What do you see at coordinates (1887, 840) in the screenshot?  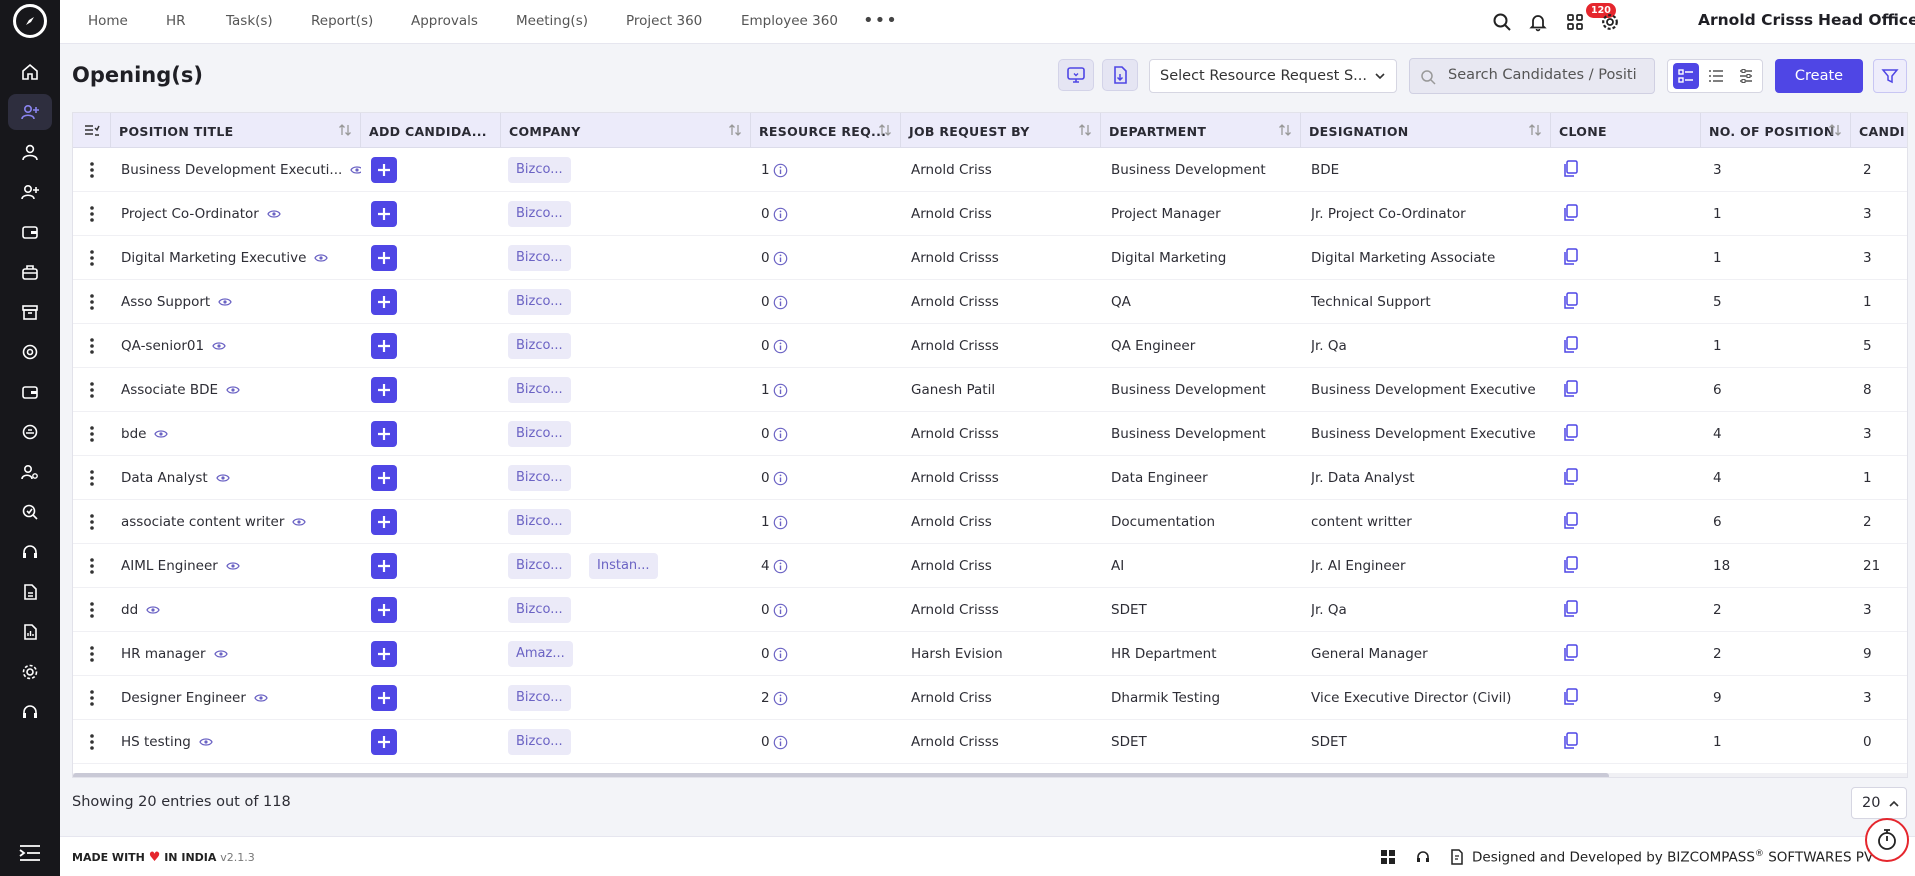 I see `timer-button` at bounding box center [1887, 840].